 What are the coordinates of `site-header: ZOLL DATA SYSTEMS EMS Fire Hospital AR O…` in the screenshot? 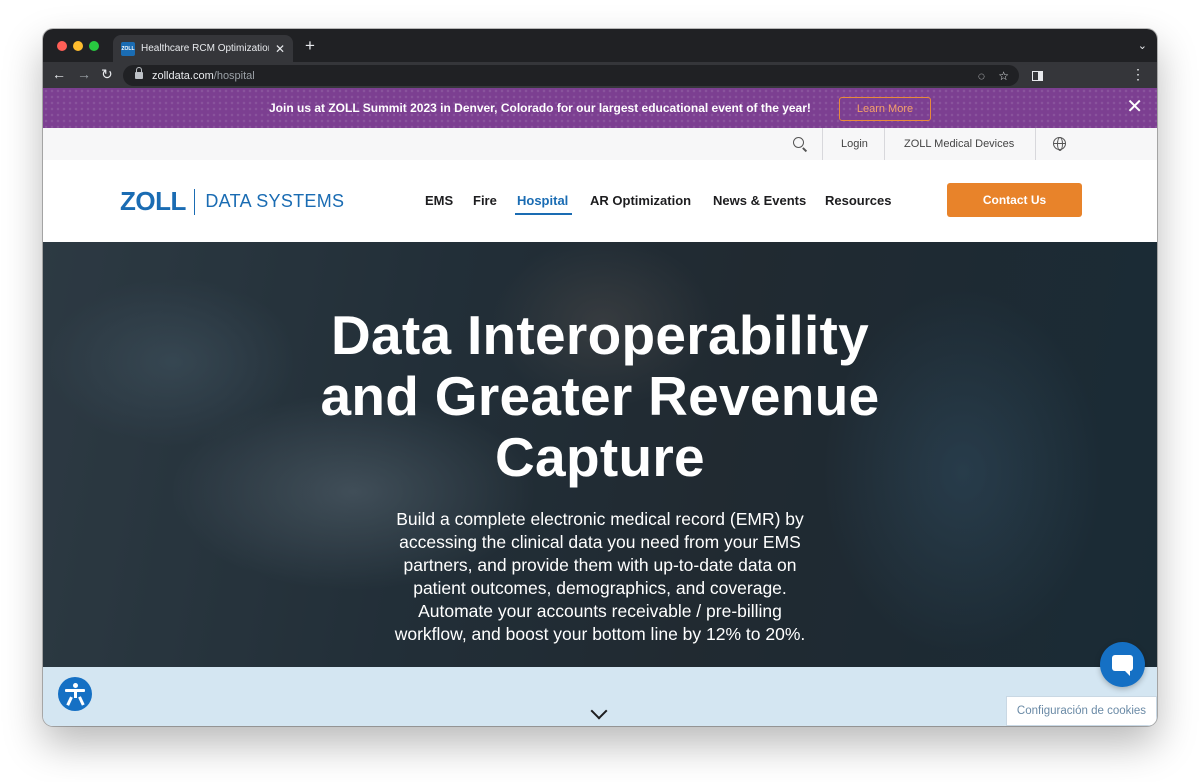 It's located at (600, 201).